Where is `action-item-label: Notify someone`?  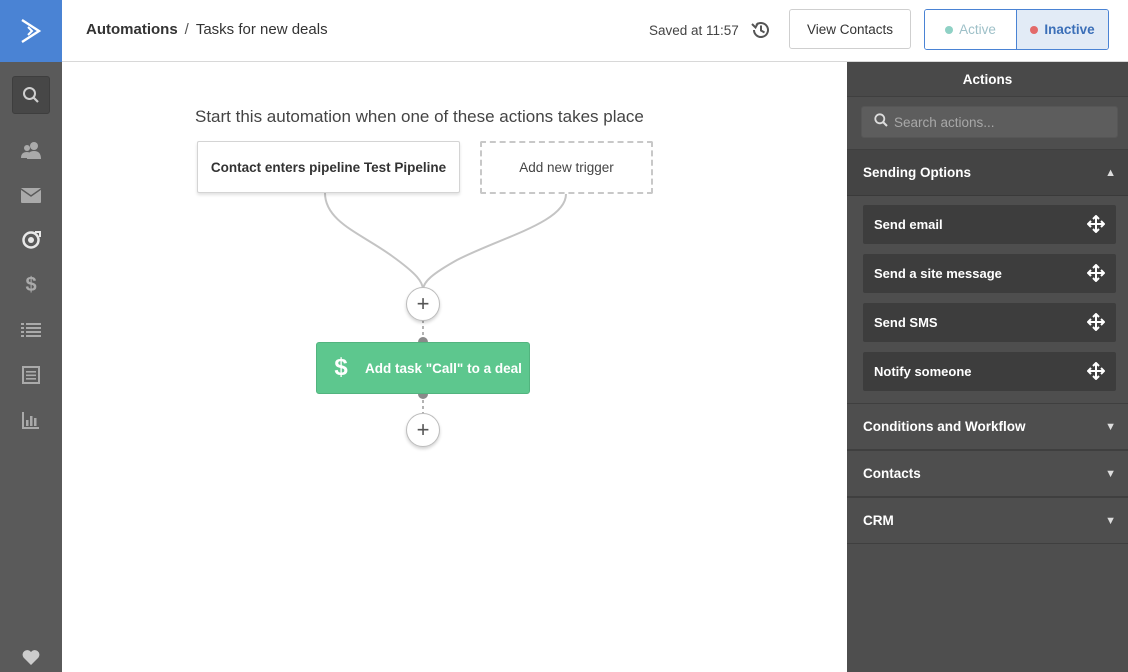
action-item-label: Notify someone is located at coordinates (923, 371).